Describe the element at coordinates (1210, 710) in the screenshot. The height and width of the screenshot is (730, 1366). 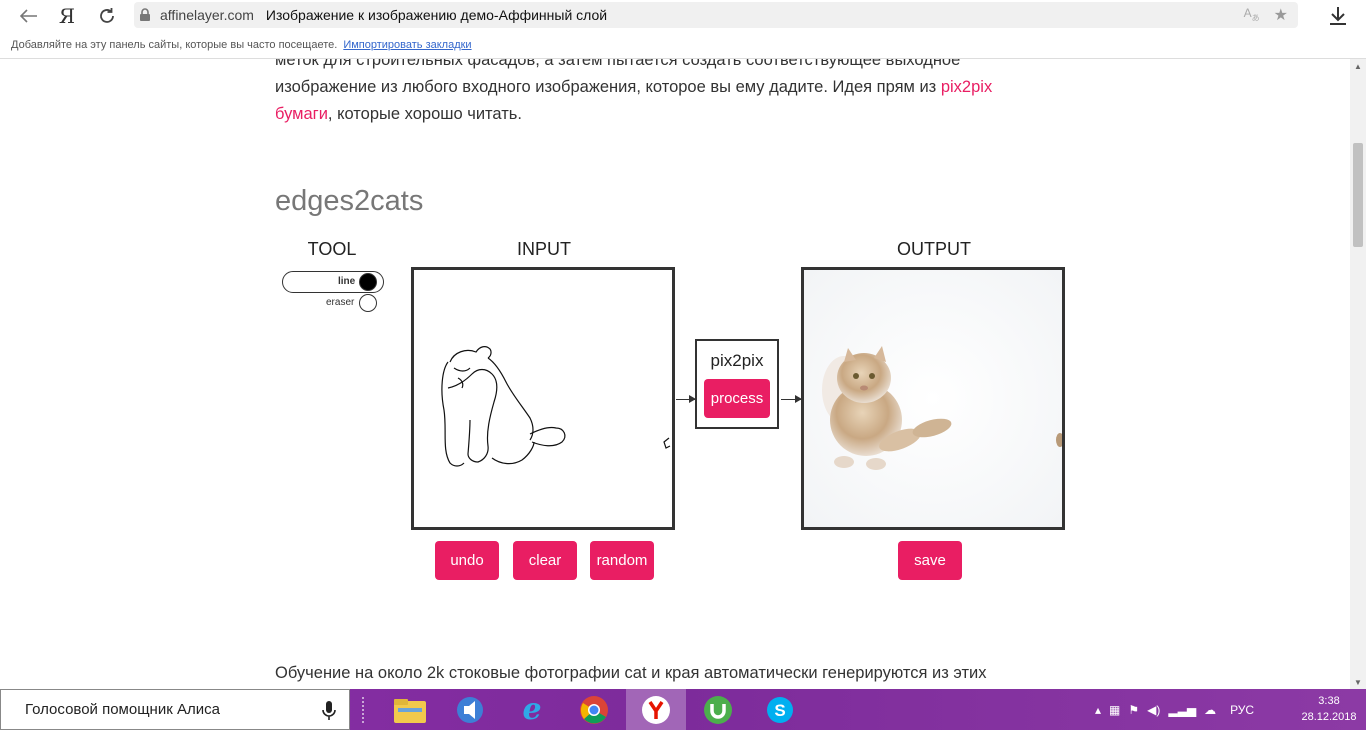
I see `cloud-sync-icon: ☁` at that location.